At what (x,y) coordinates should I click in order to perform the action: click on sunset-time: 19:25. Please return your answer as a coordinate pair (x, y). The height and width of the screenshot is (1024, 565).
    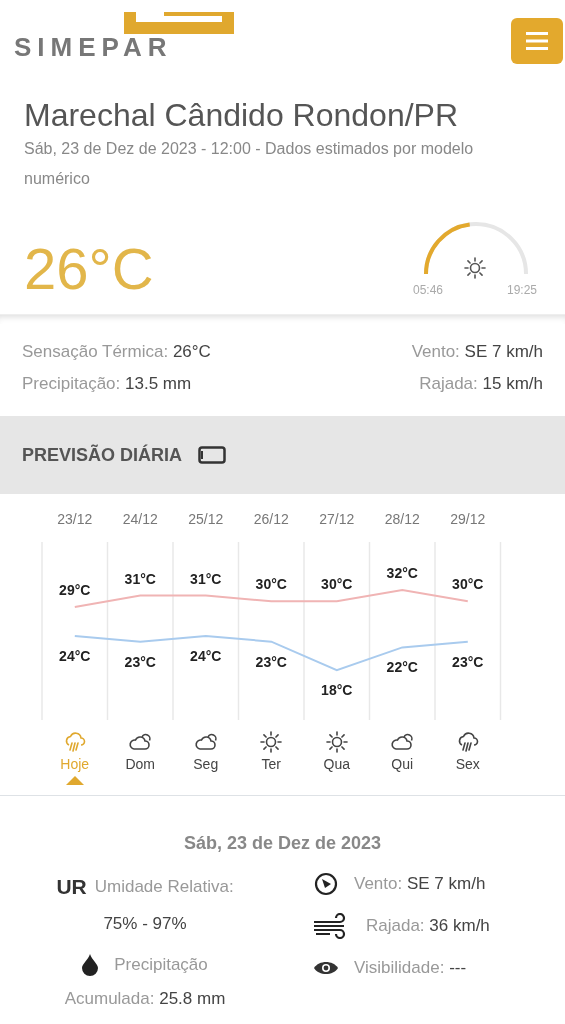
    Looking at the image, I should click on (522, 290).